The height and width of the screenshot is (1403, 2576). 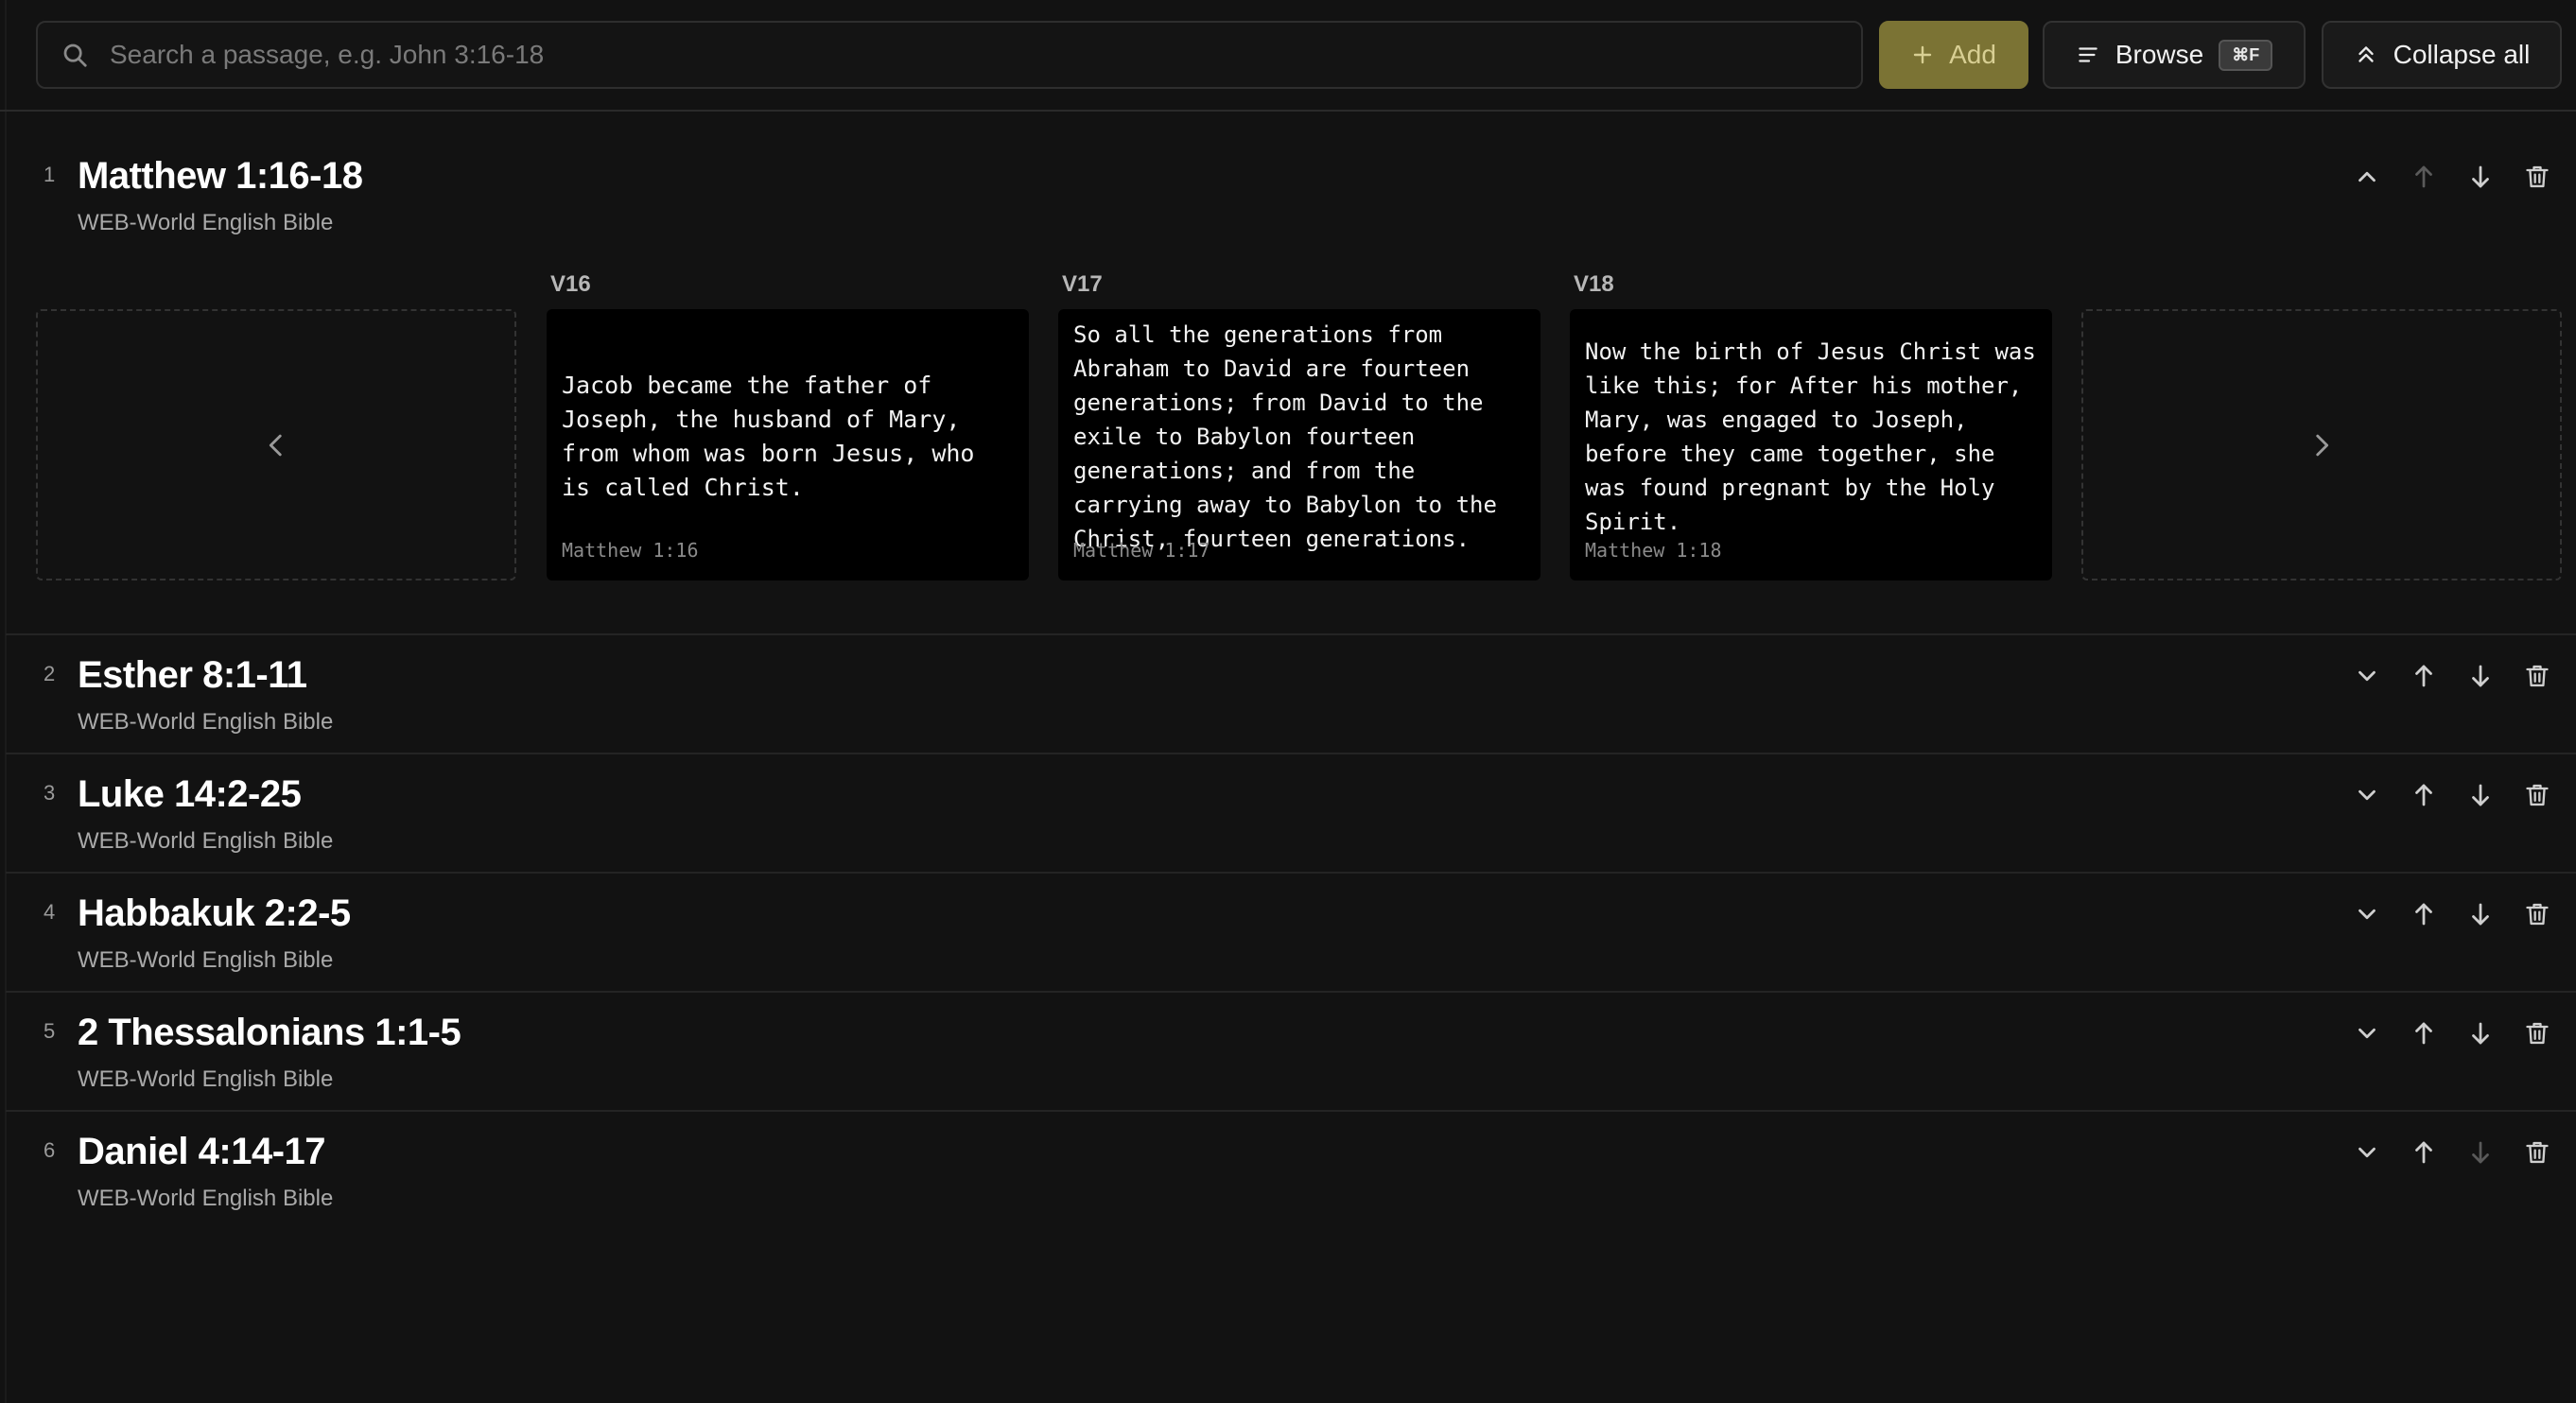 What do you see at coordinates (202, 1152) in the screenshot?
I see `passage-title: Daniel 4:14-17` at bounding box center [202, 1152].